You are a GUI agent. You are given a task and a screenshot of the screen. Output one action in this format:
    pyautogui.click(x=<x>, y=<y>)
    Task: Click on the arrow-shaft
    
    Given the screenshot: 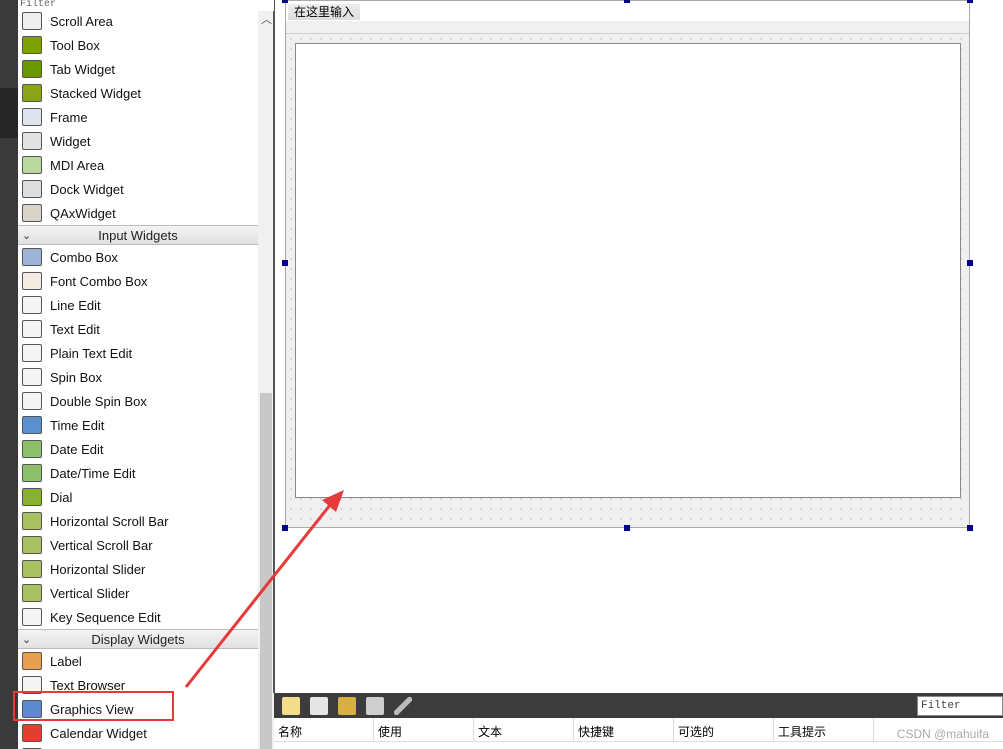 What is the action you would take?
    pyautogui.click(x=260, y=593)
    